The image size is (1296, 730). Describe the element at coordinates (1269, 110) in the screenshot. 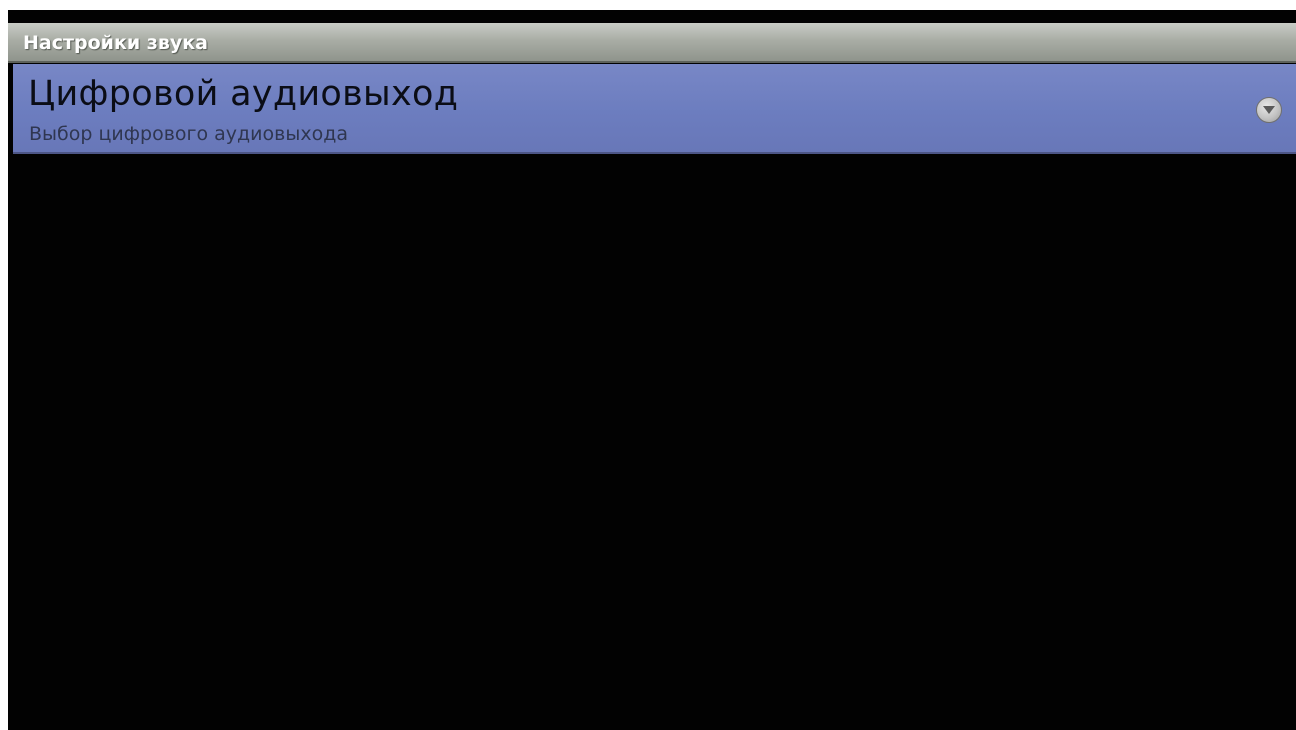

I see `dropdown-arrow-icon` at that location.